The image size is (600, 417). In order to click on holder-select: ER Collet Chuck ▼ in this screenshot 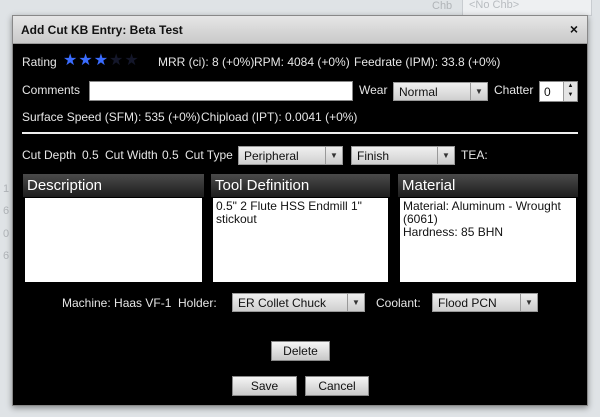, I will do `click(298, 302)`.